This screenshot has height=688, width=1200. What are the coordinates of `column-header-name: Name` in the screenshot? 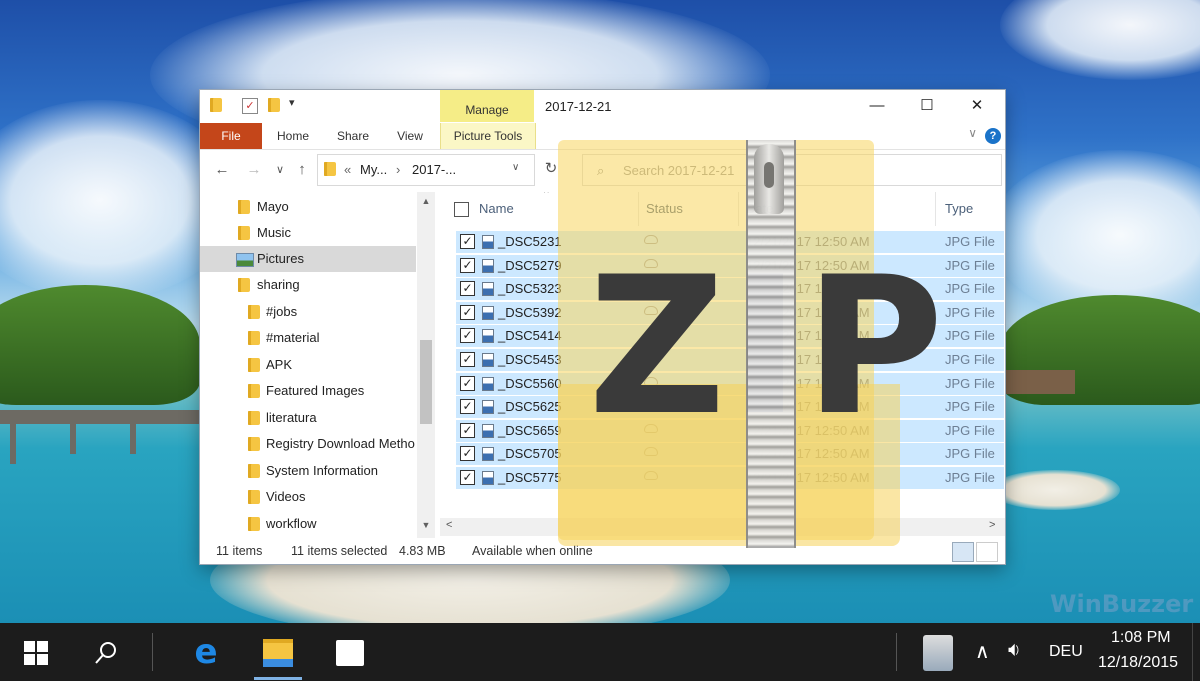 It's located at (496, 209).